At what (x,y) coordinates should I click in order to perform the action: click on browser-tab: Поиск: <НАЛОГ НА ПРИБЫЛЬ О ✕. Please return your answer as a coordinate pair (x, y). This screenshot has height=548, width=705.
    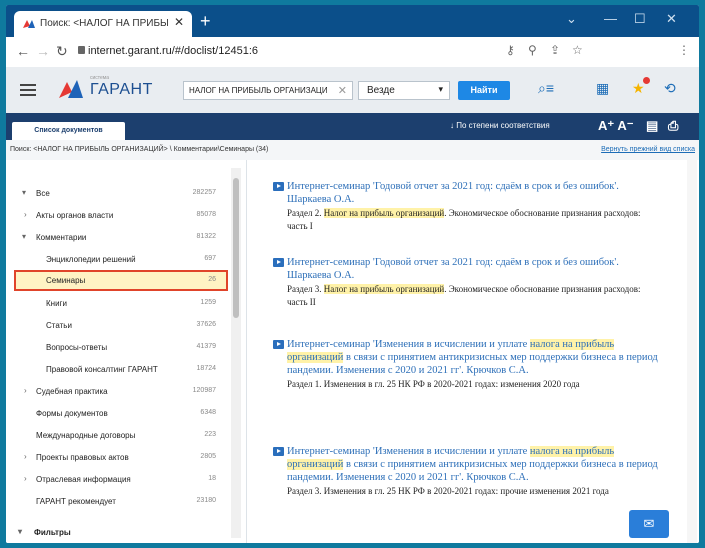
    Looking at the image, I should click on (103, 24).